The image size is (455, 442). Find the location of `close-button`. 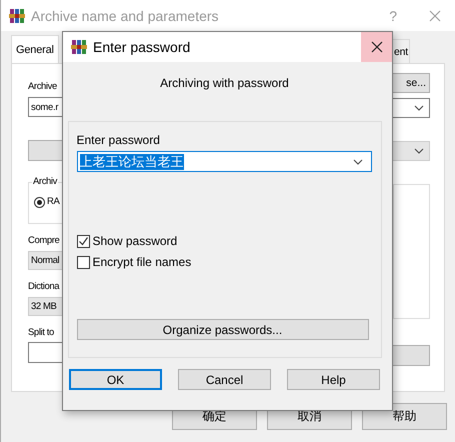

close-button is located at coordinates (376, 47).